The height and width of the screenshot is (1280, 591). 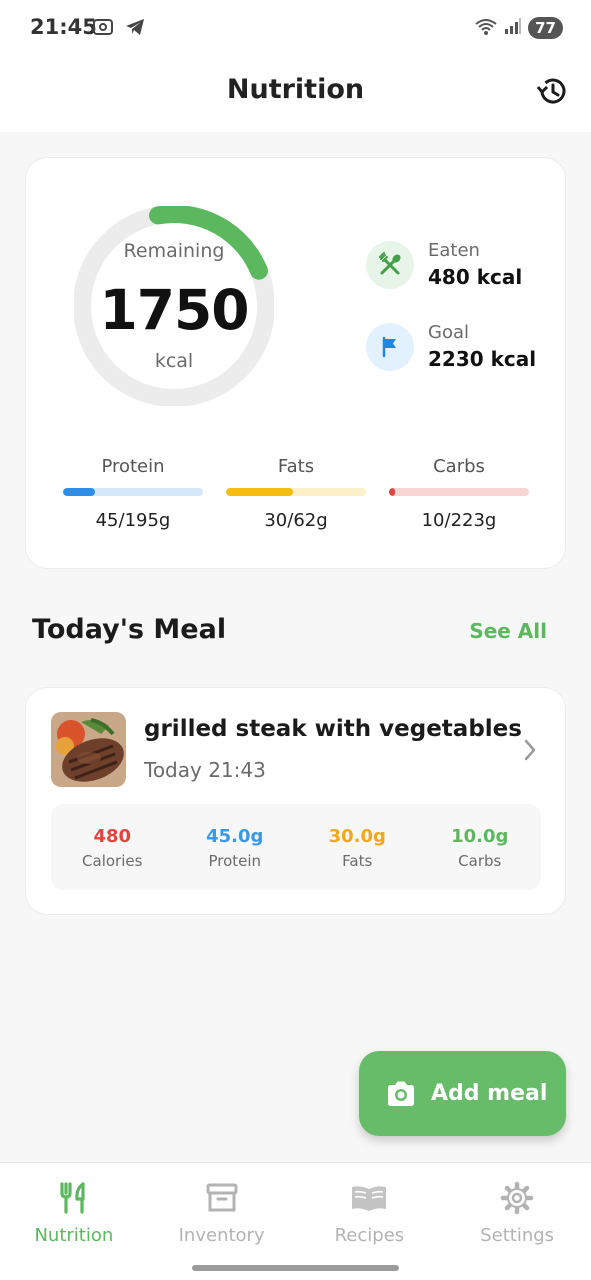 I want to click on wifi-icon, so click(x=486, y=28).